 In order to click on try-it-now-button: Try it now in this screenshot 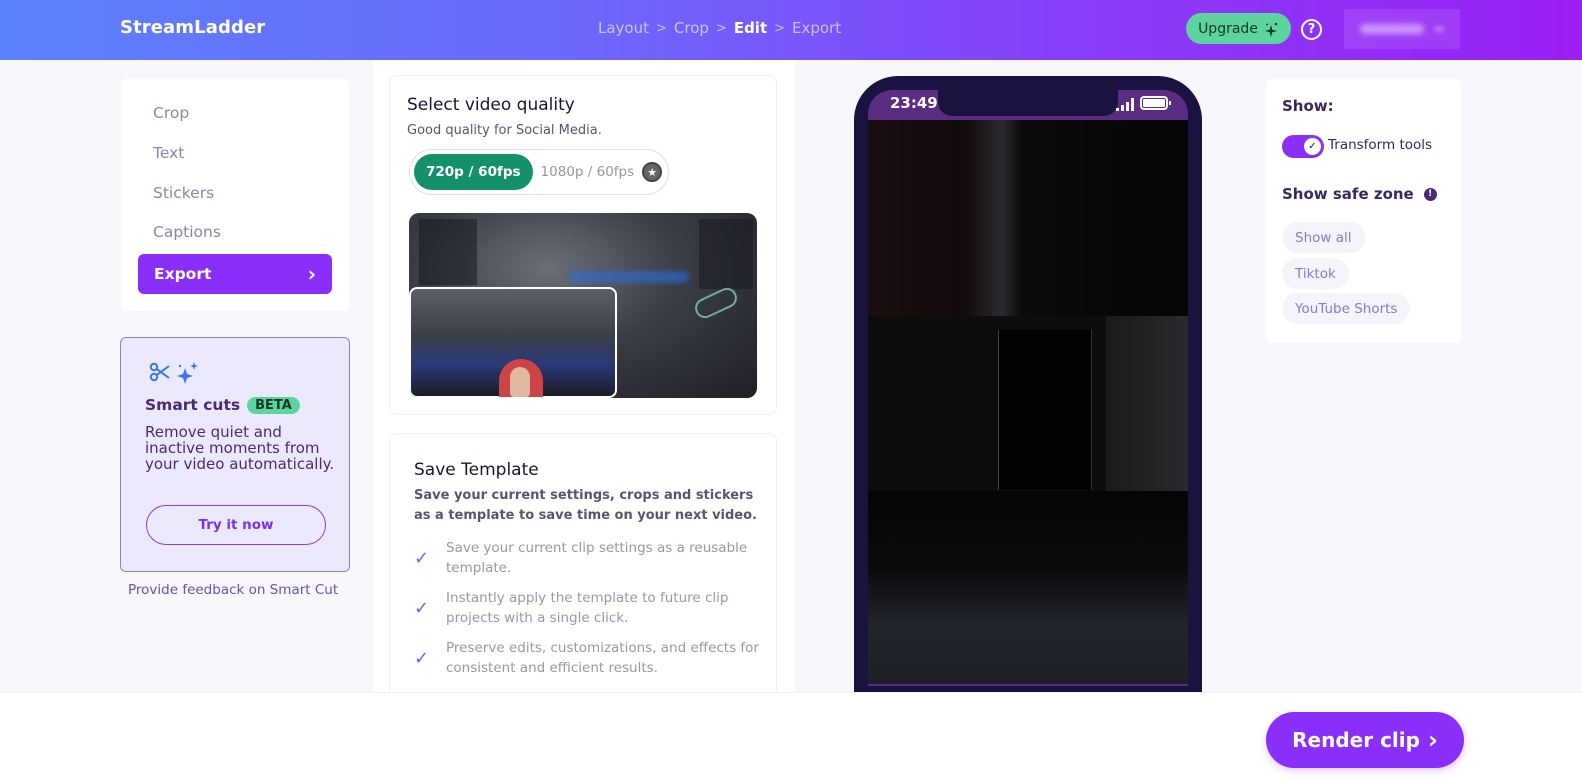, I will do `click(236, 525)`.